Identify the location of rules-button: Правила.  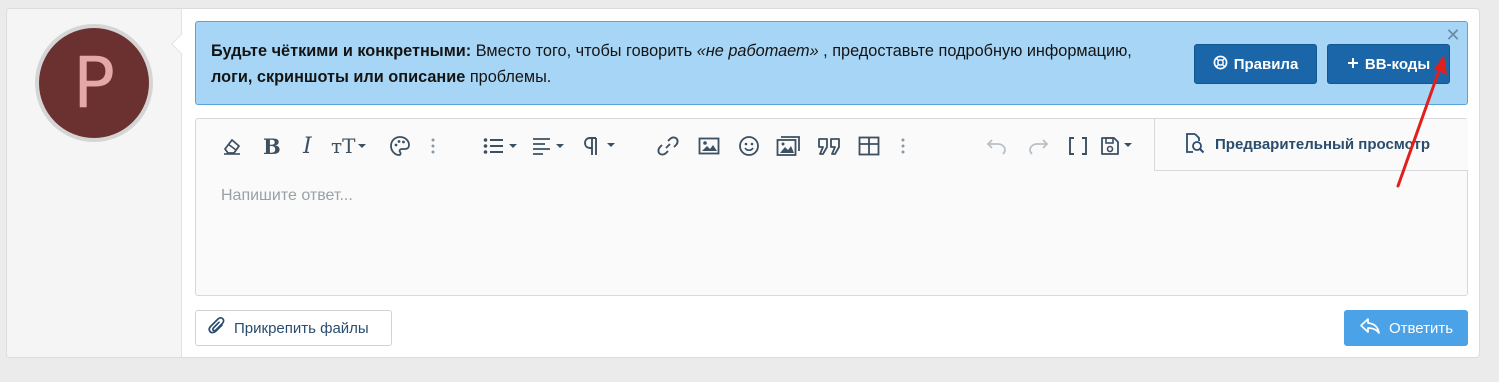
(1255, 64).